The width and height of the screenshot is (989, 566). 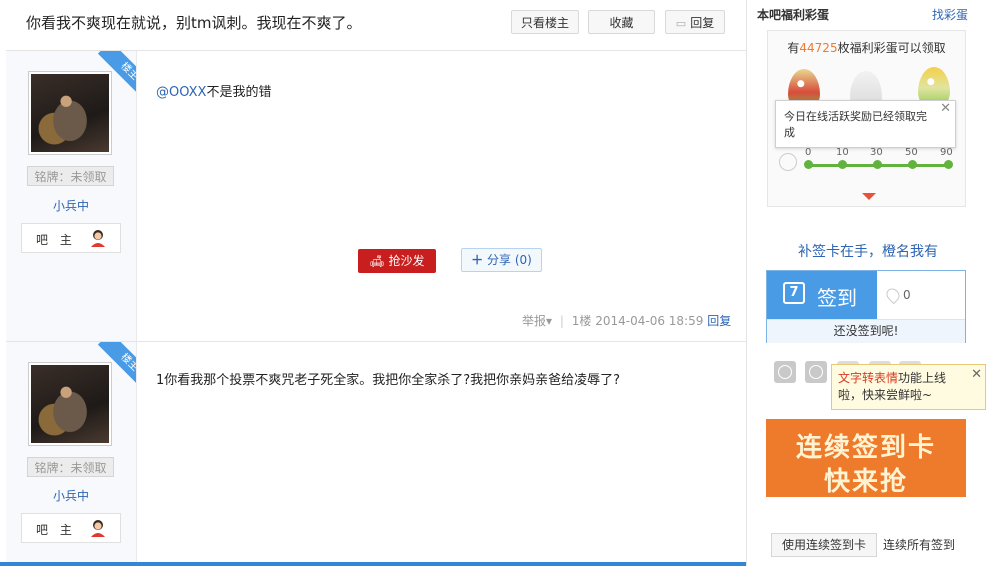 I want to click on sign-in-box: 7 签到 0 还没签到呢!, so click(x=866, y=306).